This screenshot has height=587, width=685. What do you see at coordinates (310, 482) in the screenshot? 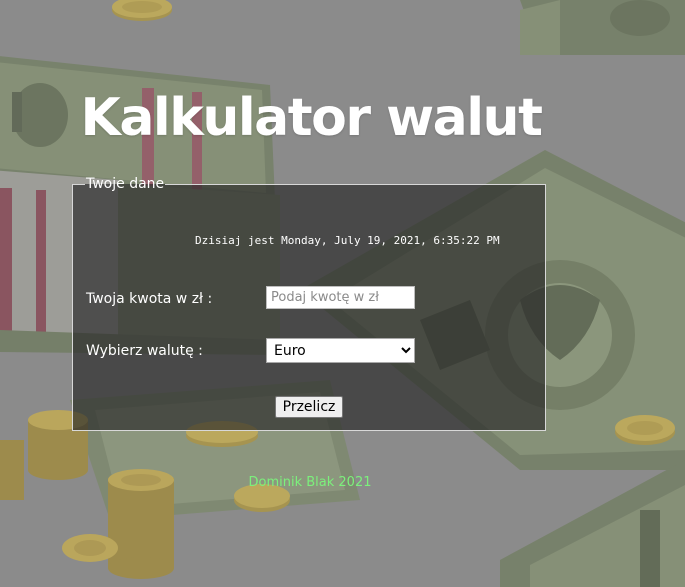
I see `footer-author: Dominik Blak 2021` at bounding box center [310, 482].